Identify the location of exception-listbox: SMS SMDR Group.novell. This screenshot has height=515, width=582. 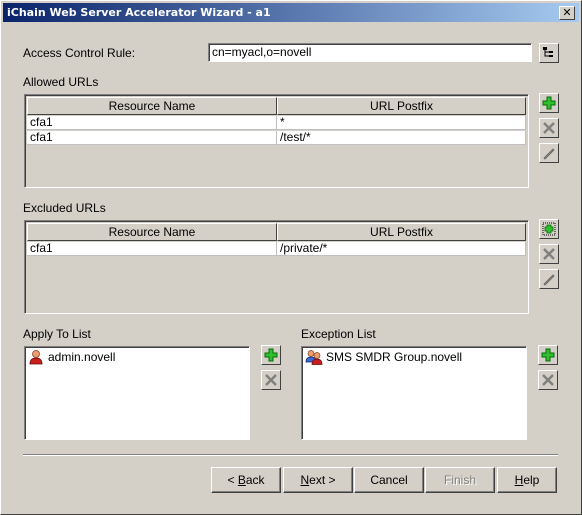
(414, 393).